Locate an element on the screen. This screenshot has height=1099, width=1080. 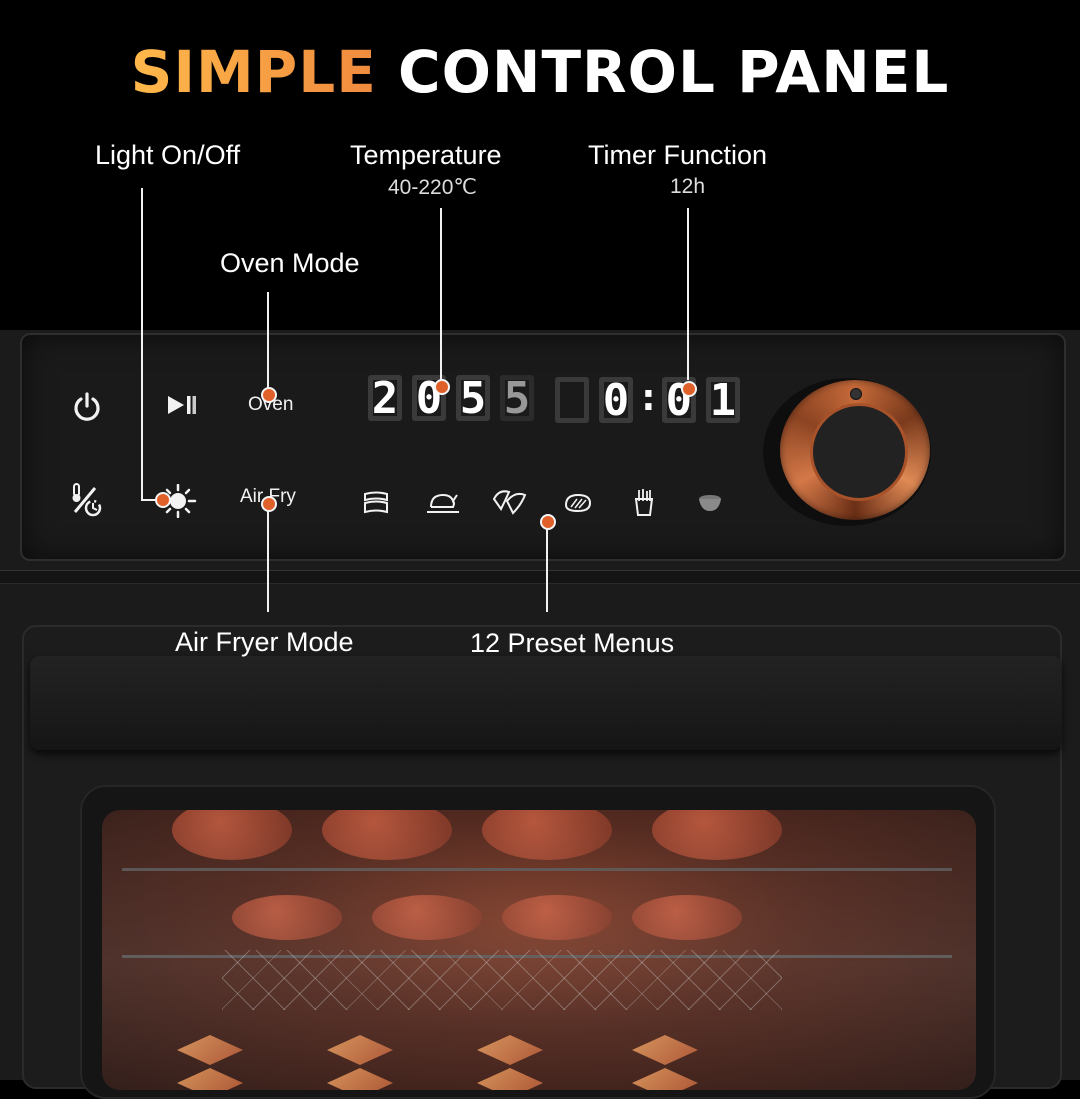
callout-timer-label: Timer Function is located at coordinates (678, 155).